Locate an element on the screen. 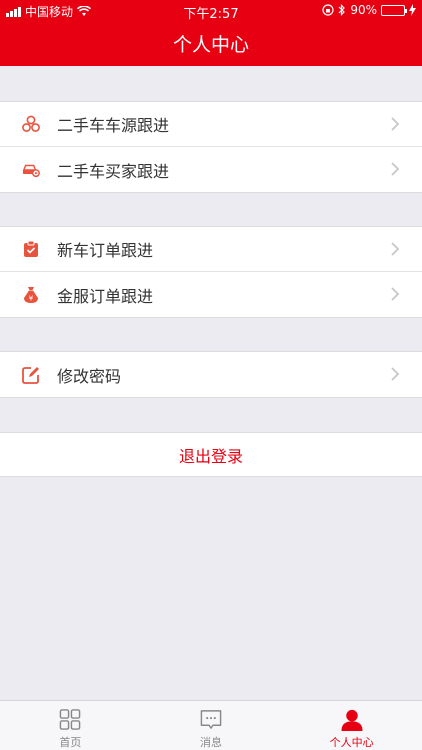 This screenshot has width=422, height=750. money-bag-icon: ¥ is located at coordinates (31, 295).